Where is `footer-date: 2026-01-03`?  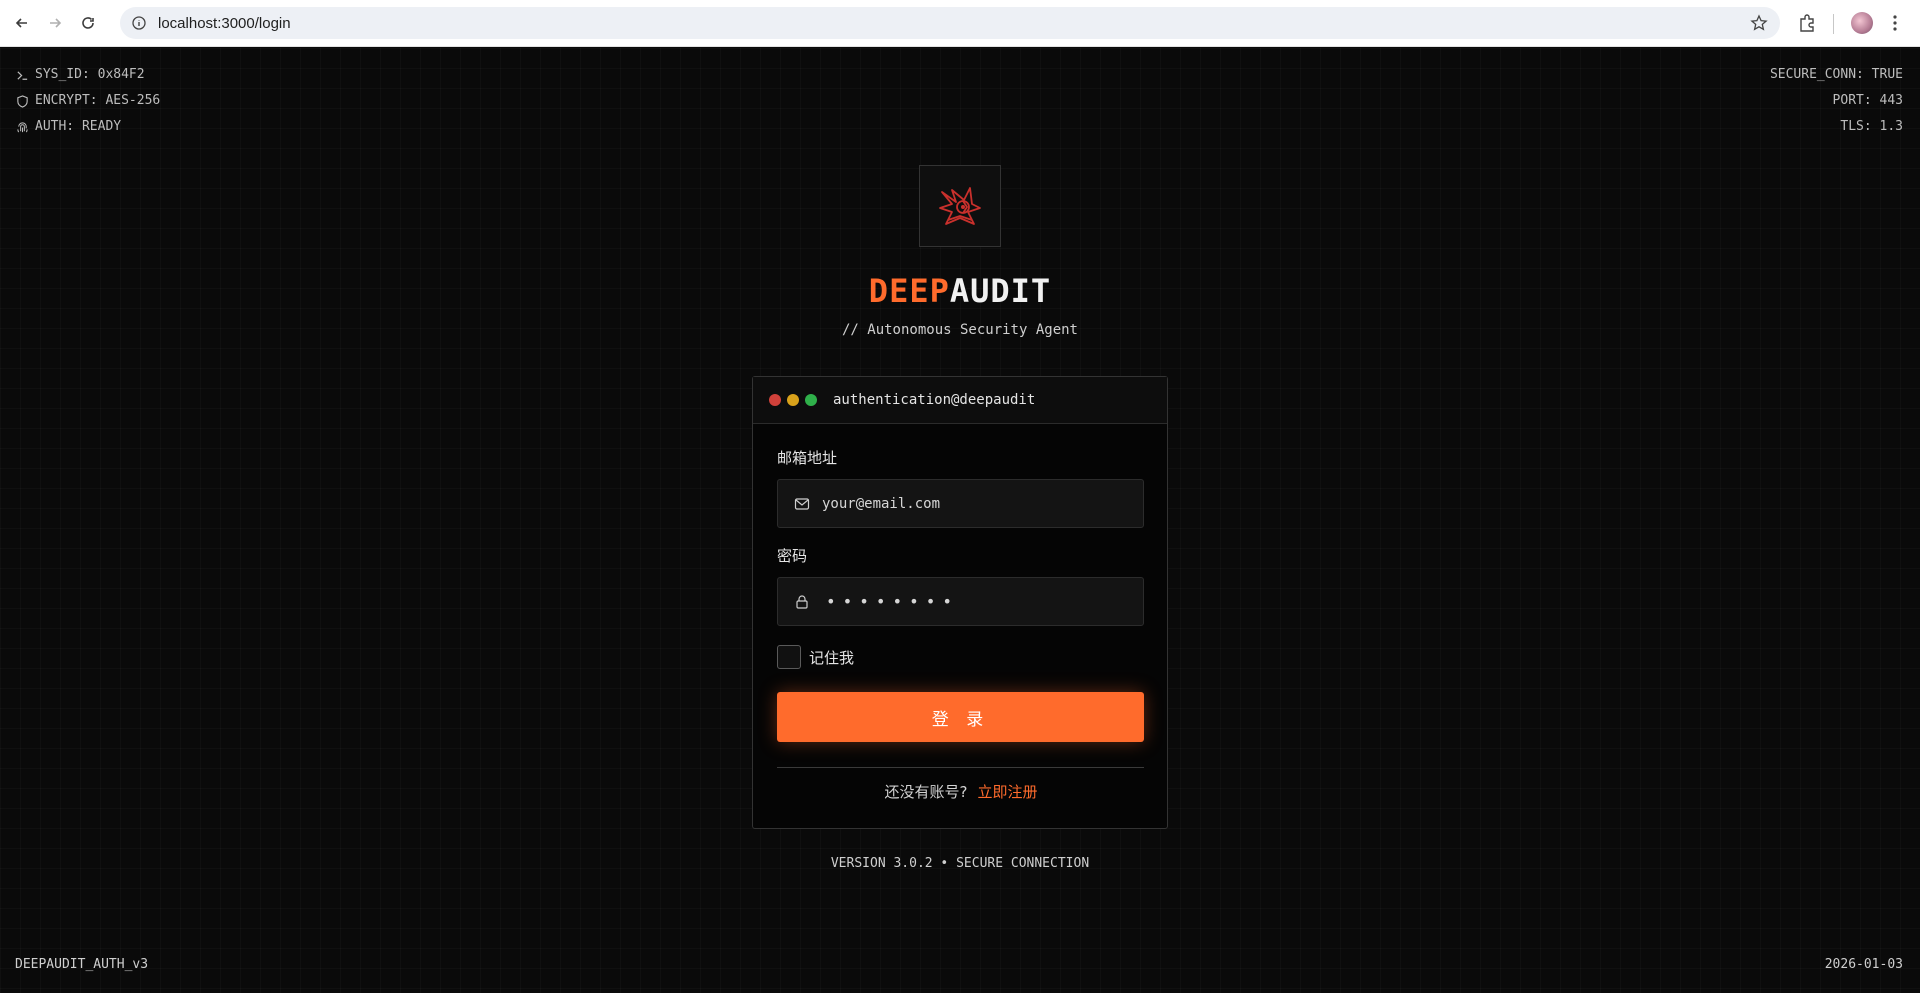
footer-date: 2026-01-03 is located at coordinates (1863, 964).